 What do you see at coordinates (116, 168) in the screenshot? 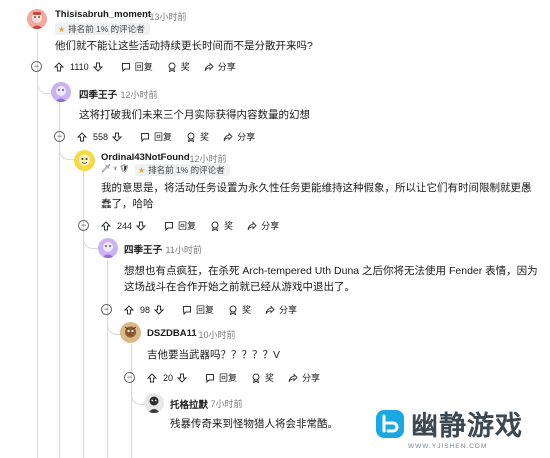
I see `user-flair: 🗡♆🛡` at bounding box center [116, 168].